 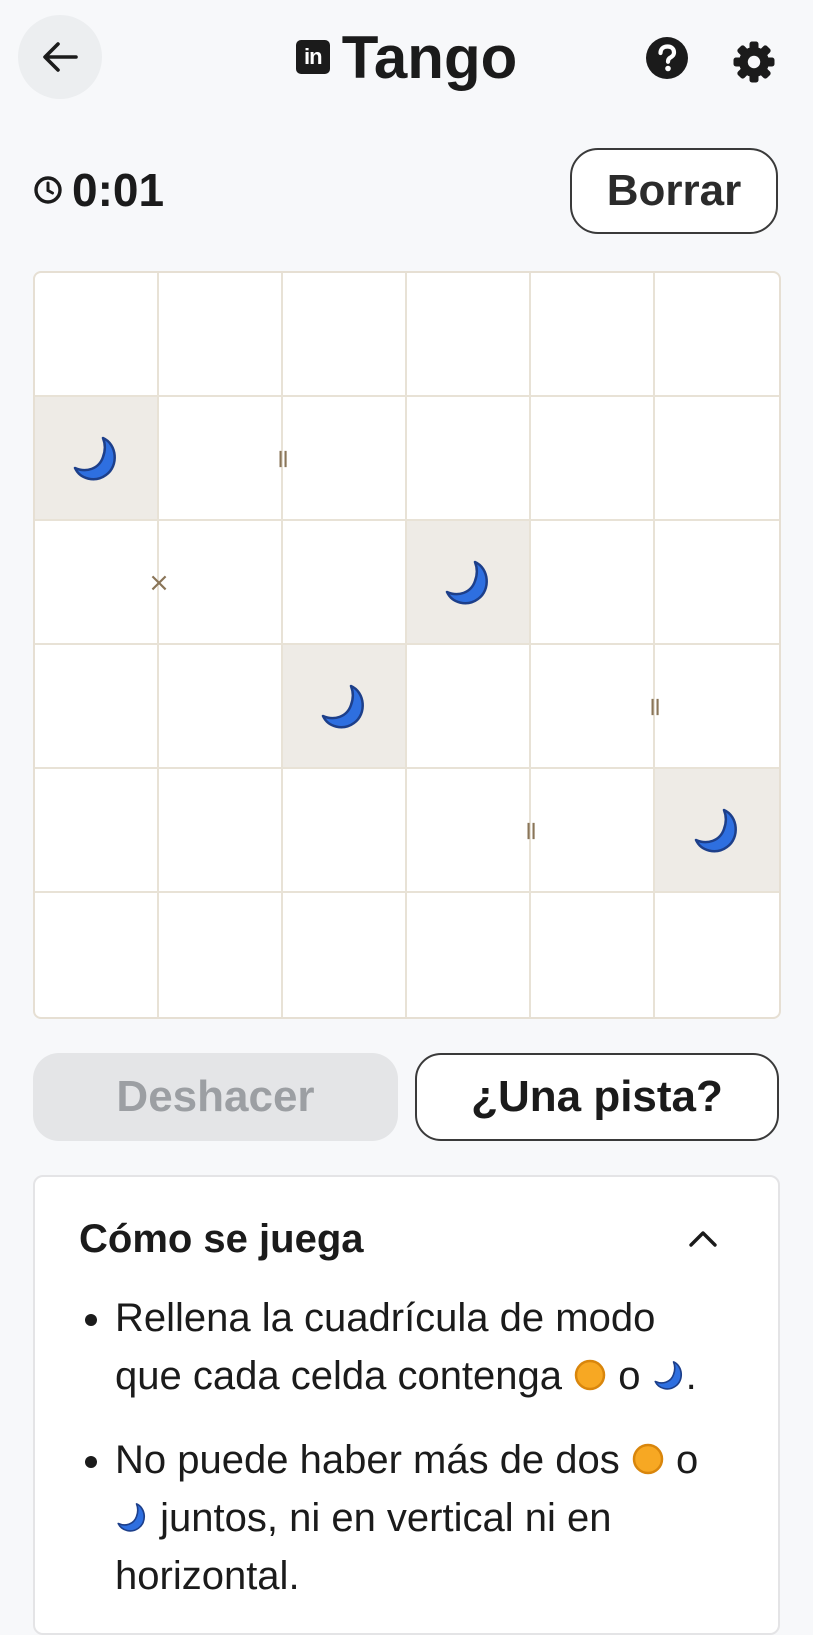 I want to click on question-circle-icon, so click(x=667, y=58).